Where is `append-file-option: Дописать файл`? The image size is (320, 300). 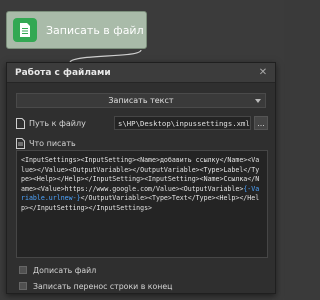
append-file-option: Дописать файл is located at coordinates (57, 270).